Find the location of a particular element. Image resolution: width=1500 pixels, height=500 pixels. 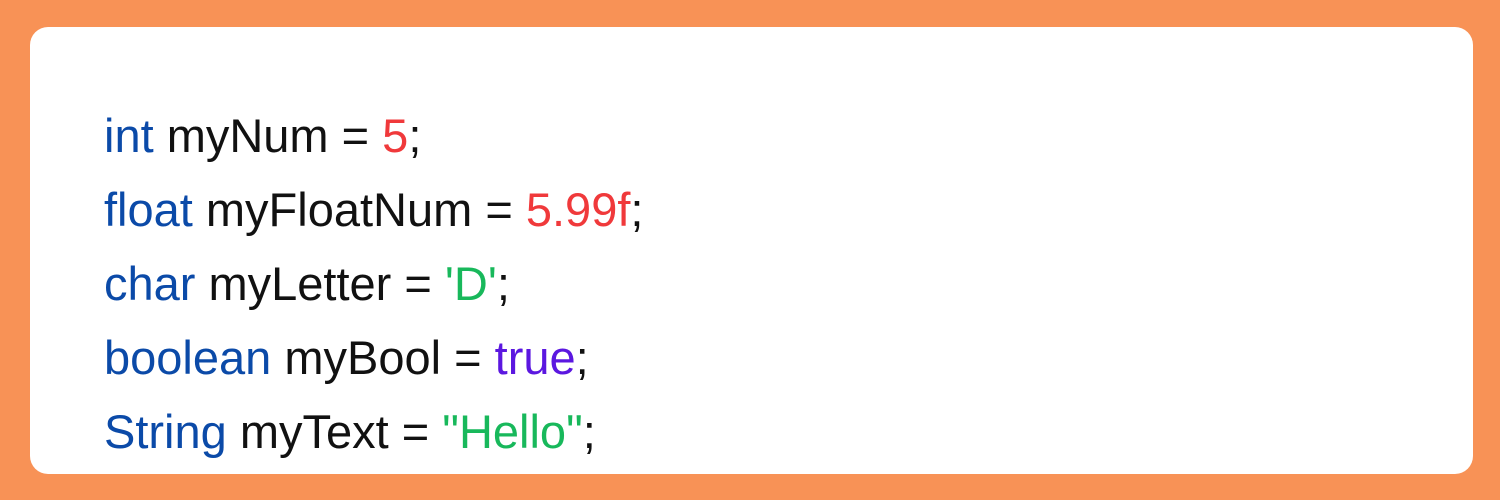

code-line-boolean: boolean myBool = true; is located at coordinates (373, 358).